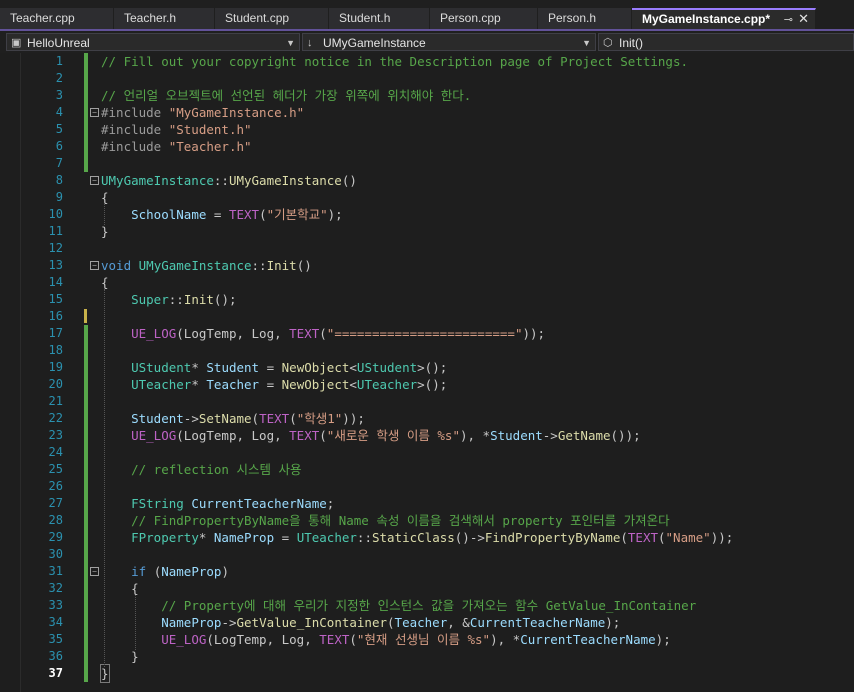 This screenshot has width=854, height=692. I want to click on code-text: SchoolName = TEXT("기본학교");, so click(237, 214).